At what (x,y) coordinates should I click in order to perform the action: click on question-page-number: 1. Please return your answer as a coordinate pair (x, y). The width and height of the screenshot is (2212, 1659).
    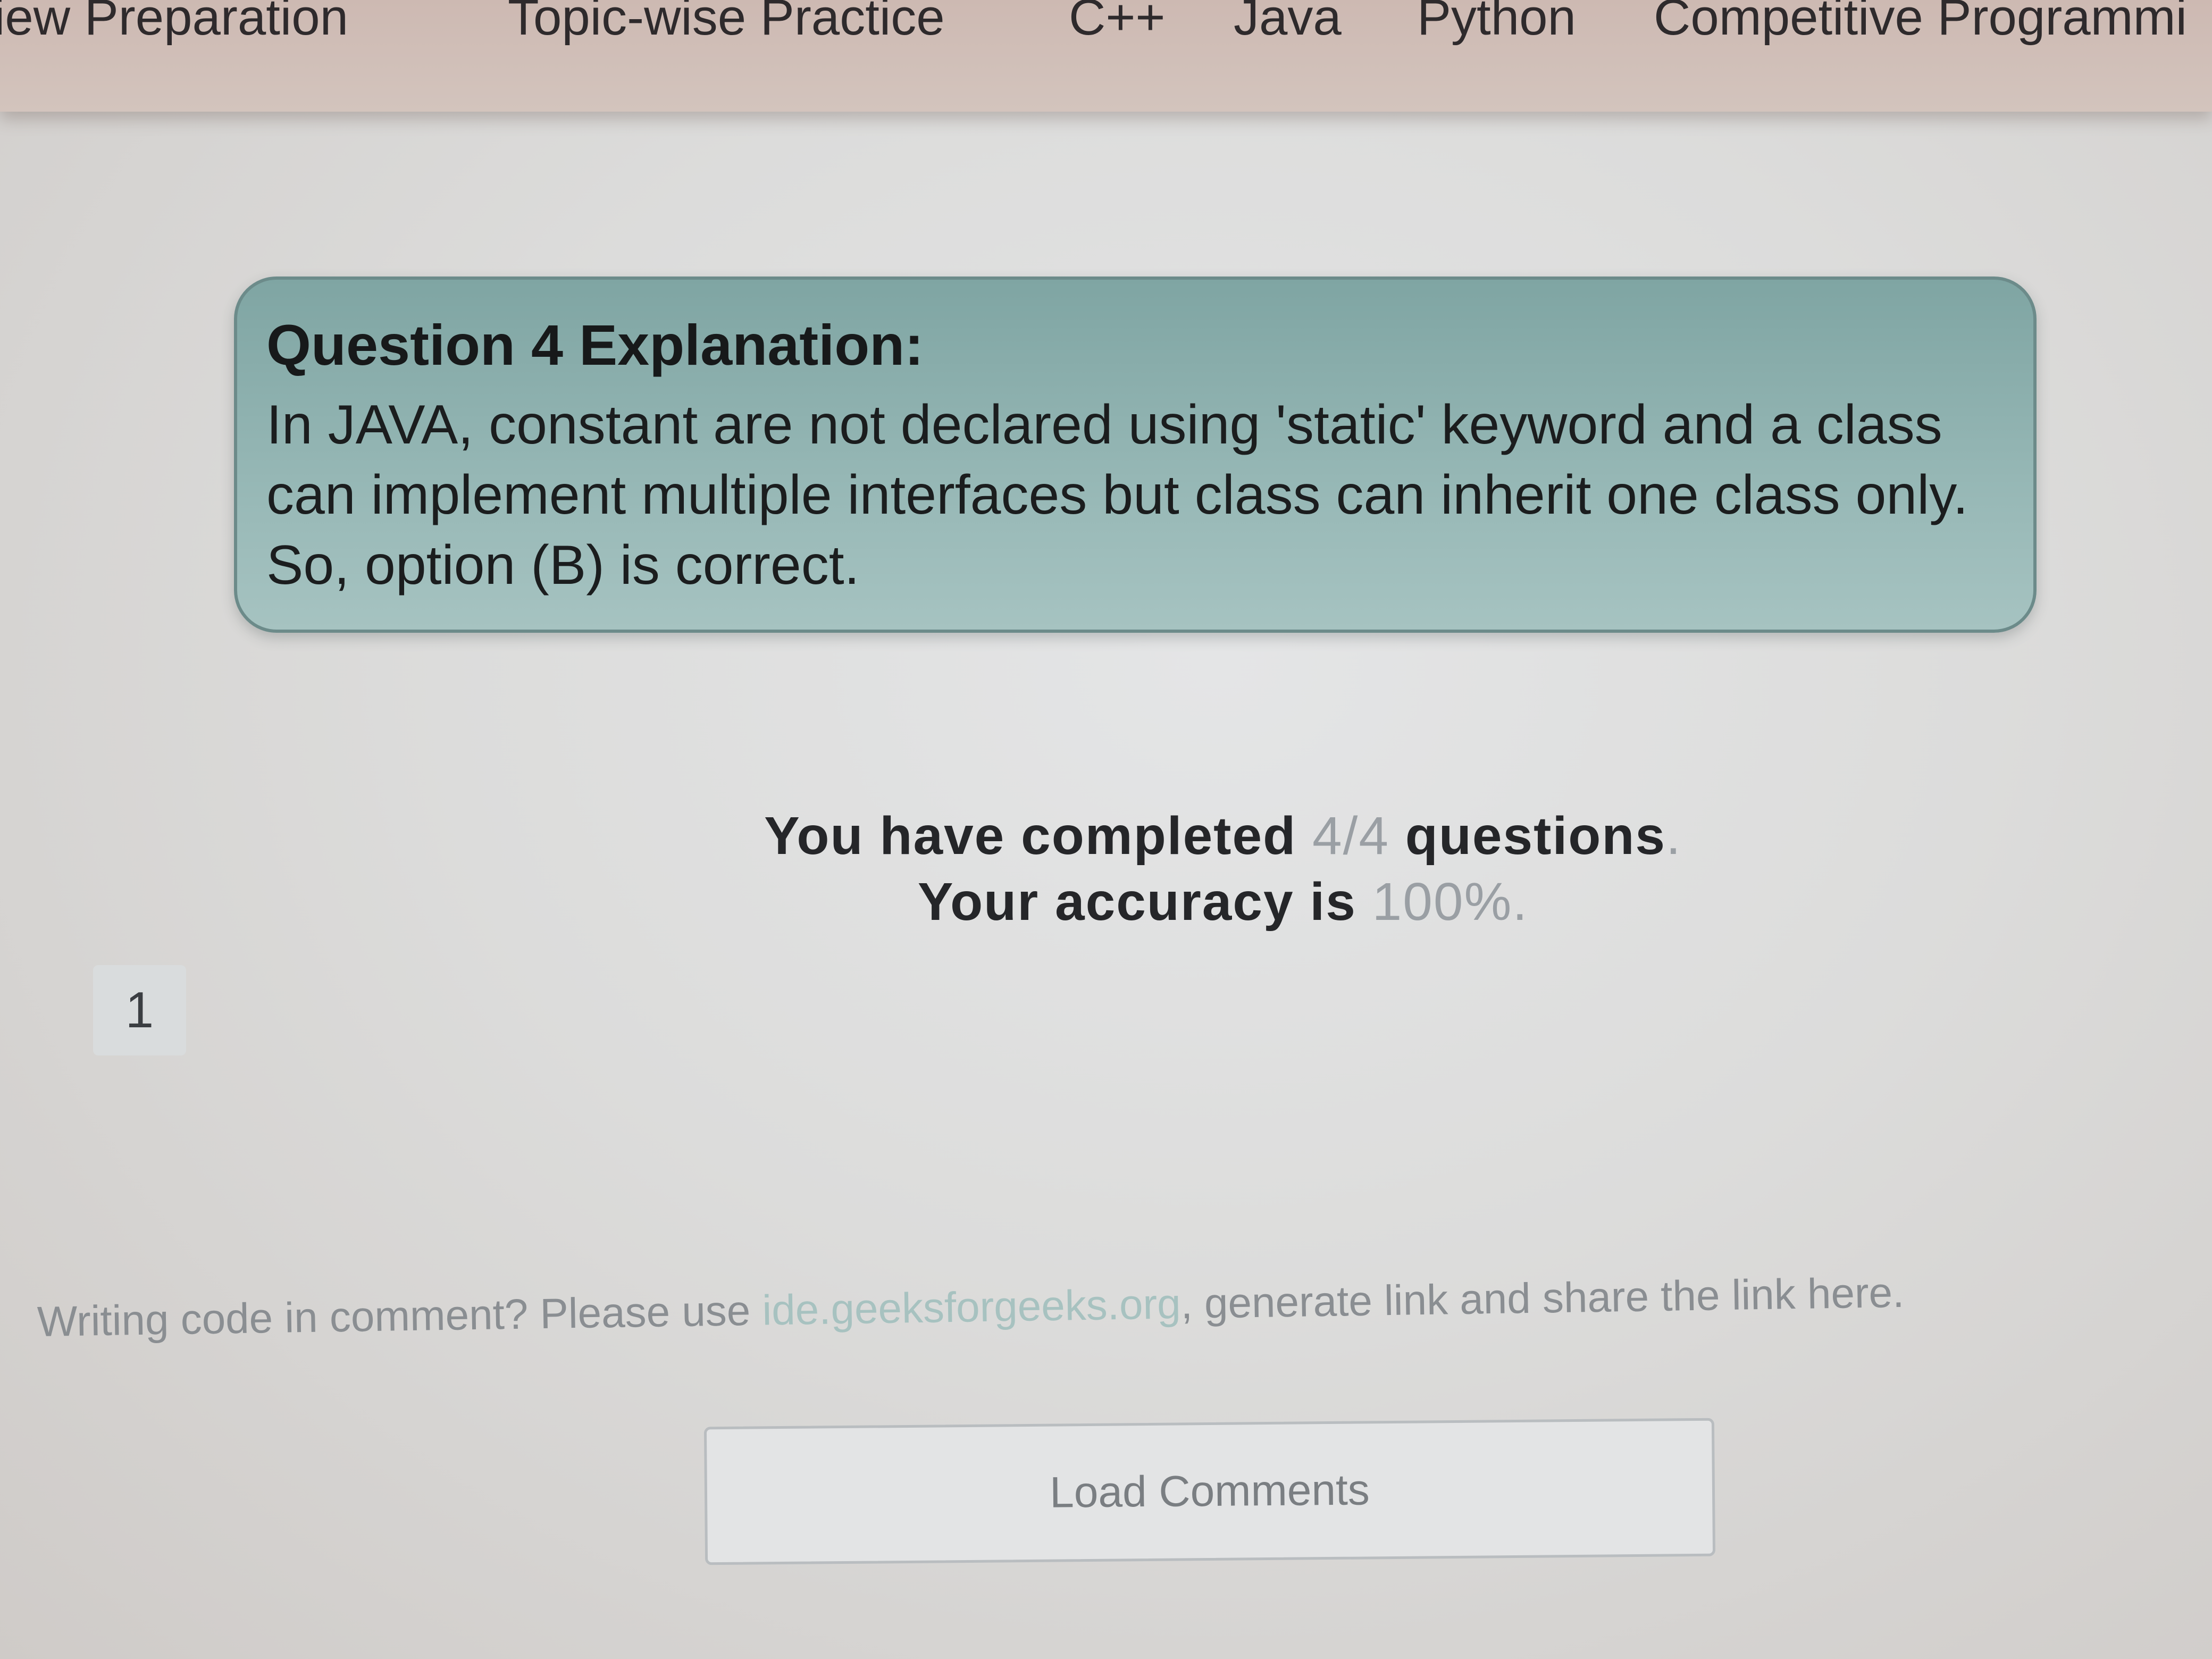
    Looking at the image, I should click on (139, 1010).